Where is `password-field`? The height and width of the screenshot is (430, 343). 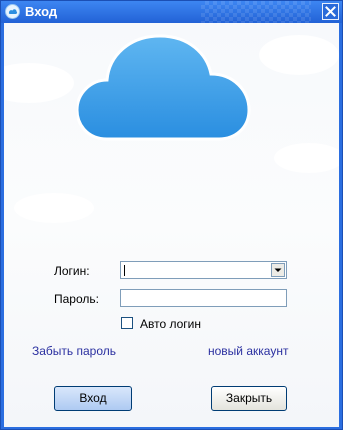
password-field is located at coordinates (203, 298).